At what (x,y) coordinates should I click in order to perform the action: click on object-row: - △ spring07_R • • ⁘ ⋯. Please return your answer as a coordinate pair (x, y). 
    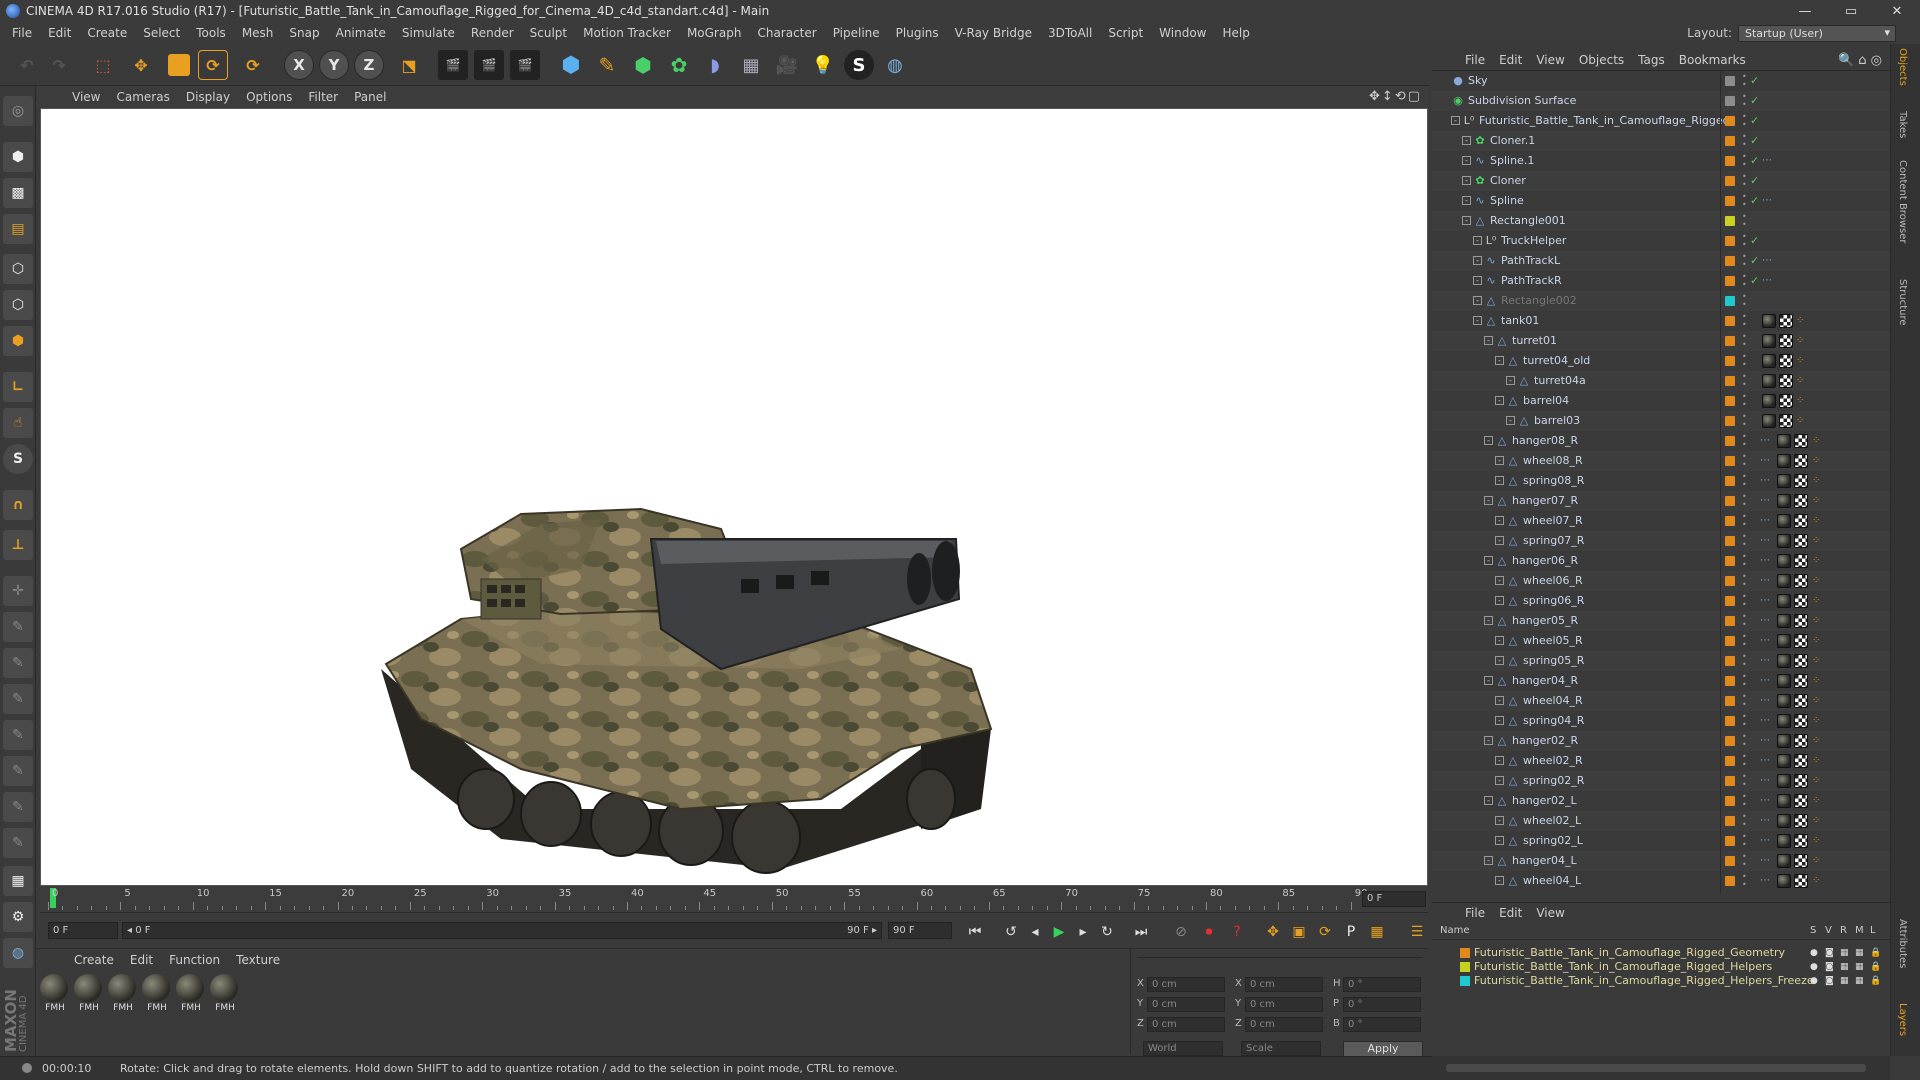
    Looking at the image, I should click on (1661, 541).